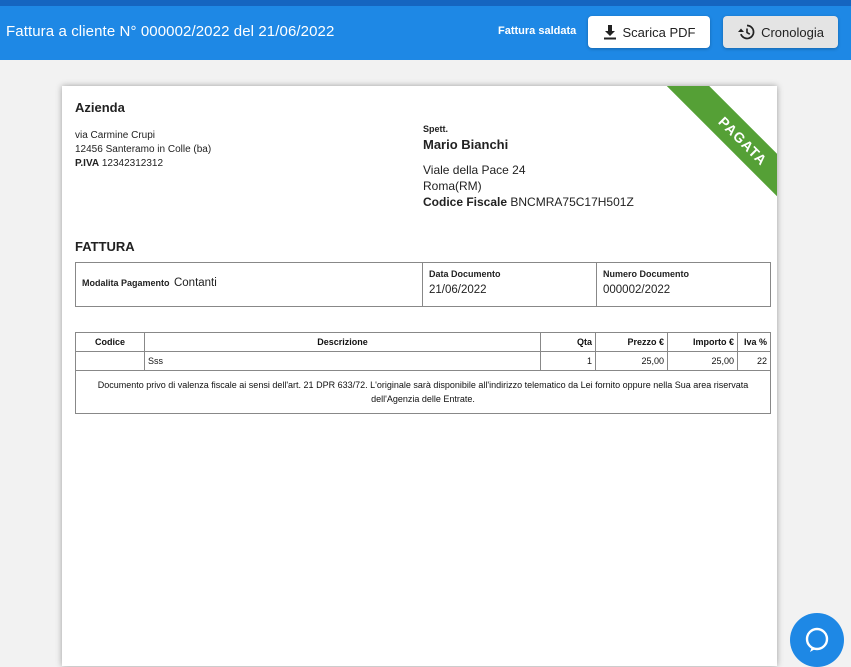  What do you see at coordinates (249, 284) in the screenshot?
I see `payment-method-cell: Modalita Pagamento Contanti` at bounding box center [249, 284].